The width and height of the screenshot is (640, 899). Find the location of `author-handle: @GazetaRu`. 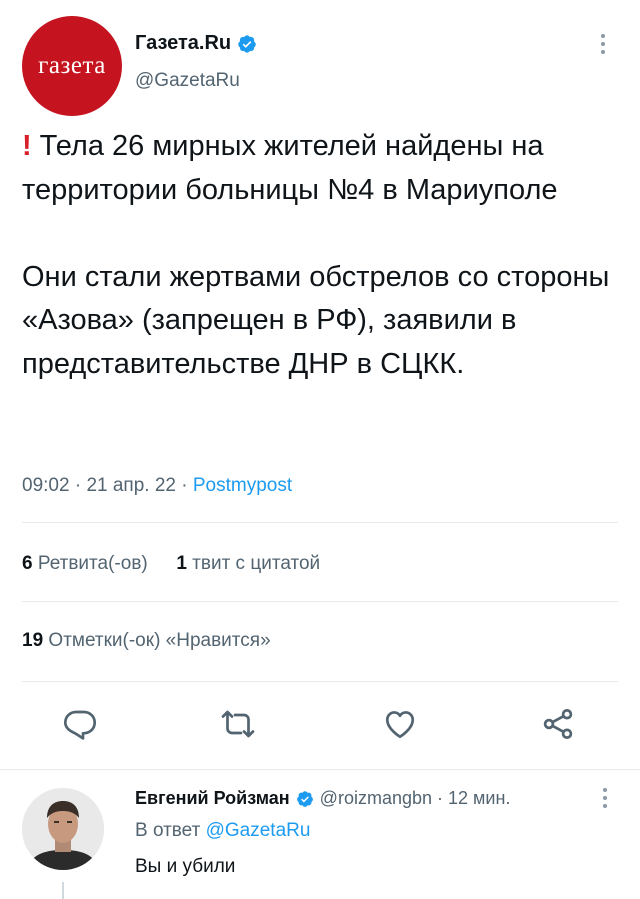

author-handle: @GazetaRu is located at coordinates (187, 81).